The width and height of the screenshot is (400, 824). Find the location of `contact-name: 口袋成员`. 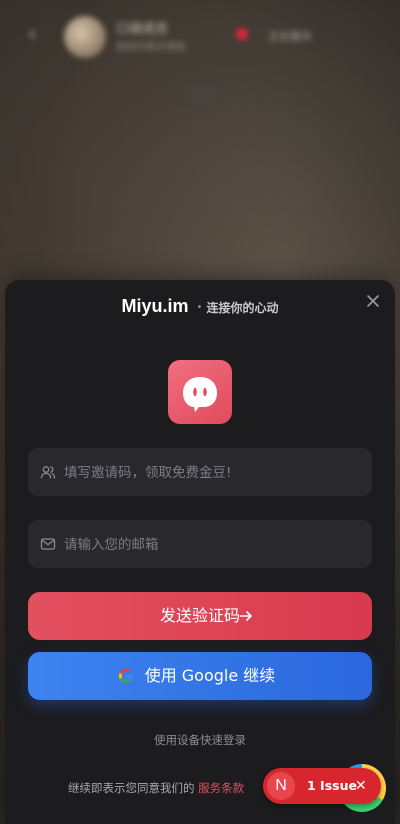

contact-name: 口袋成员 is located at coordinates (142, 29).